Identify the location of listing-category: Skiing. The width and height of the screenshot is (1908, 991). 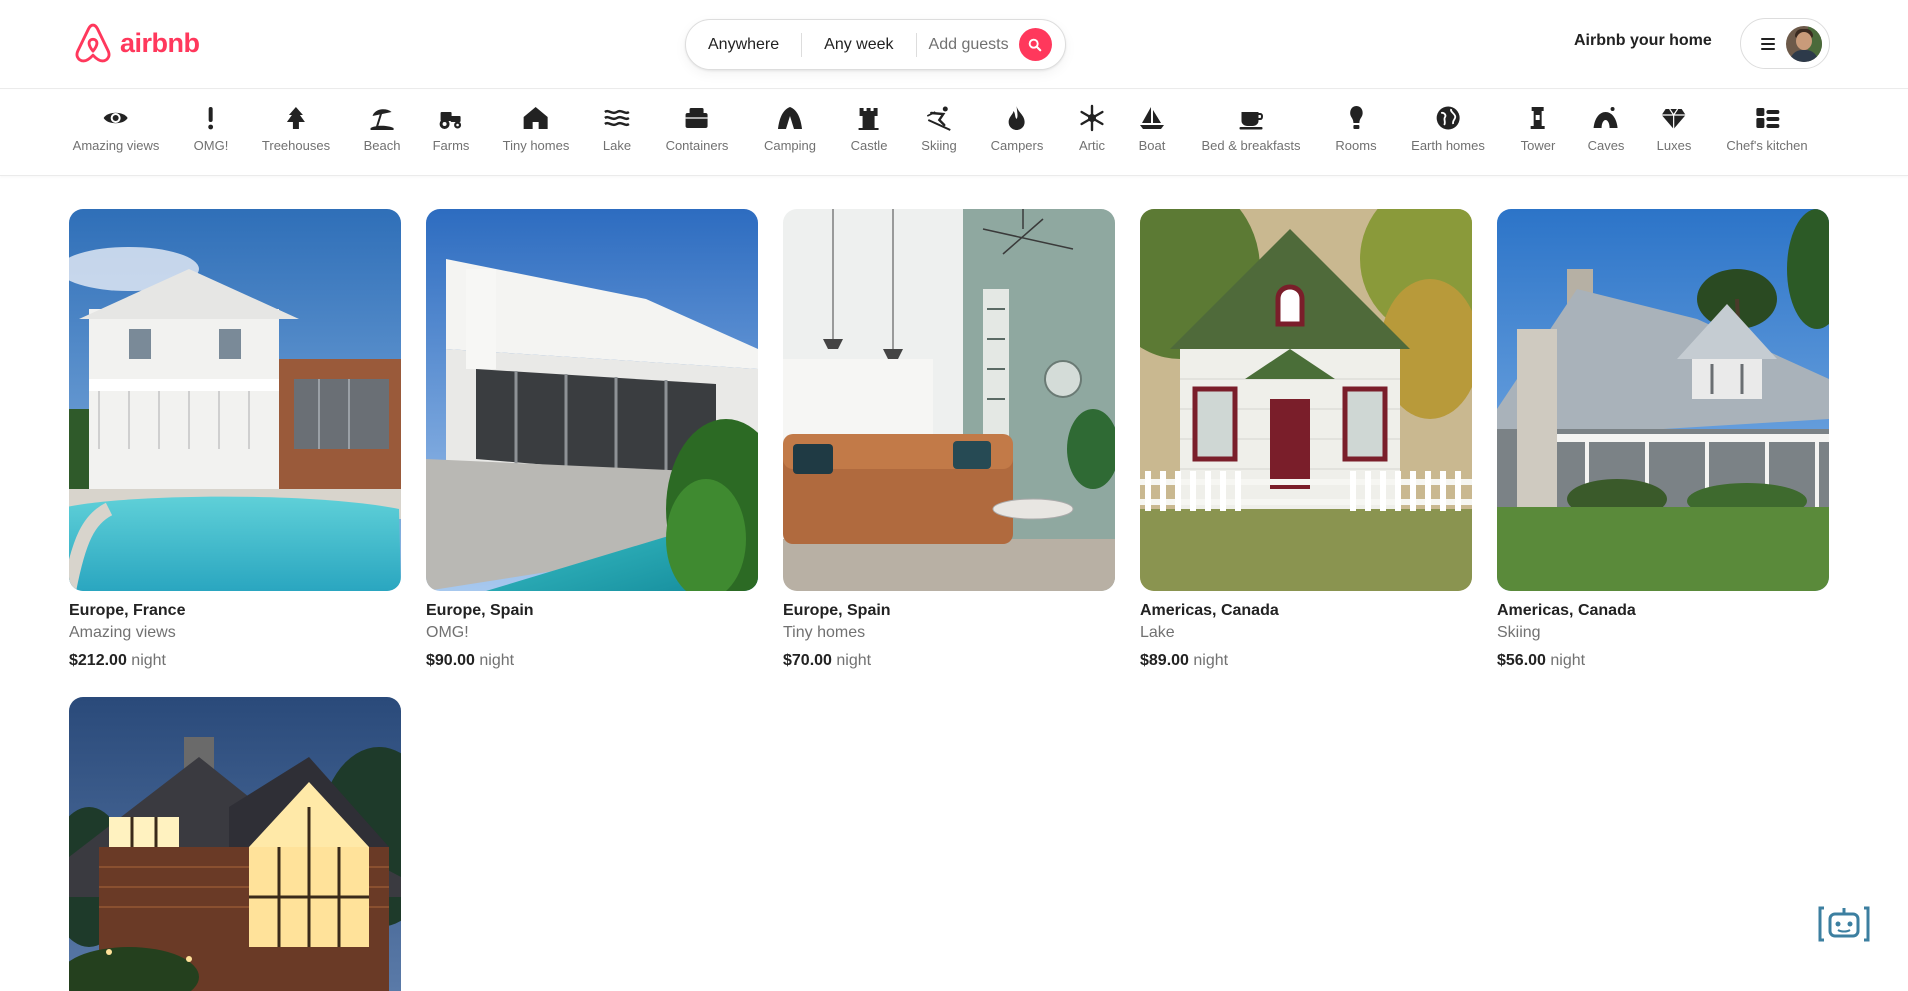
(1519, 632).